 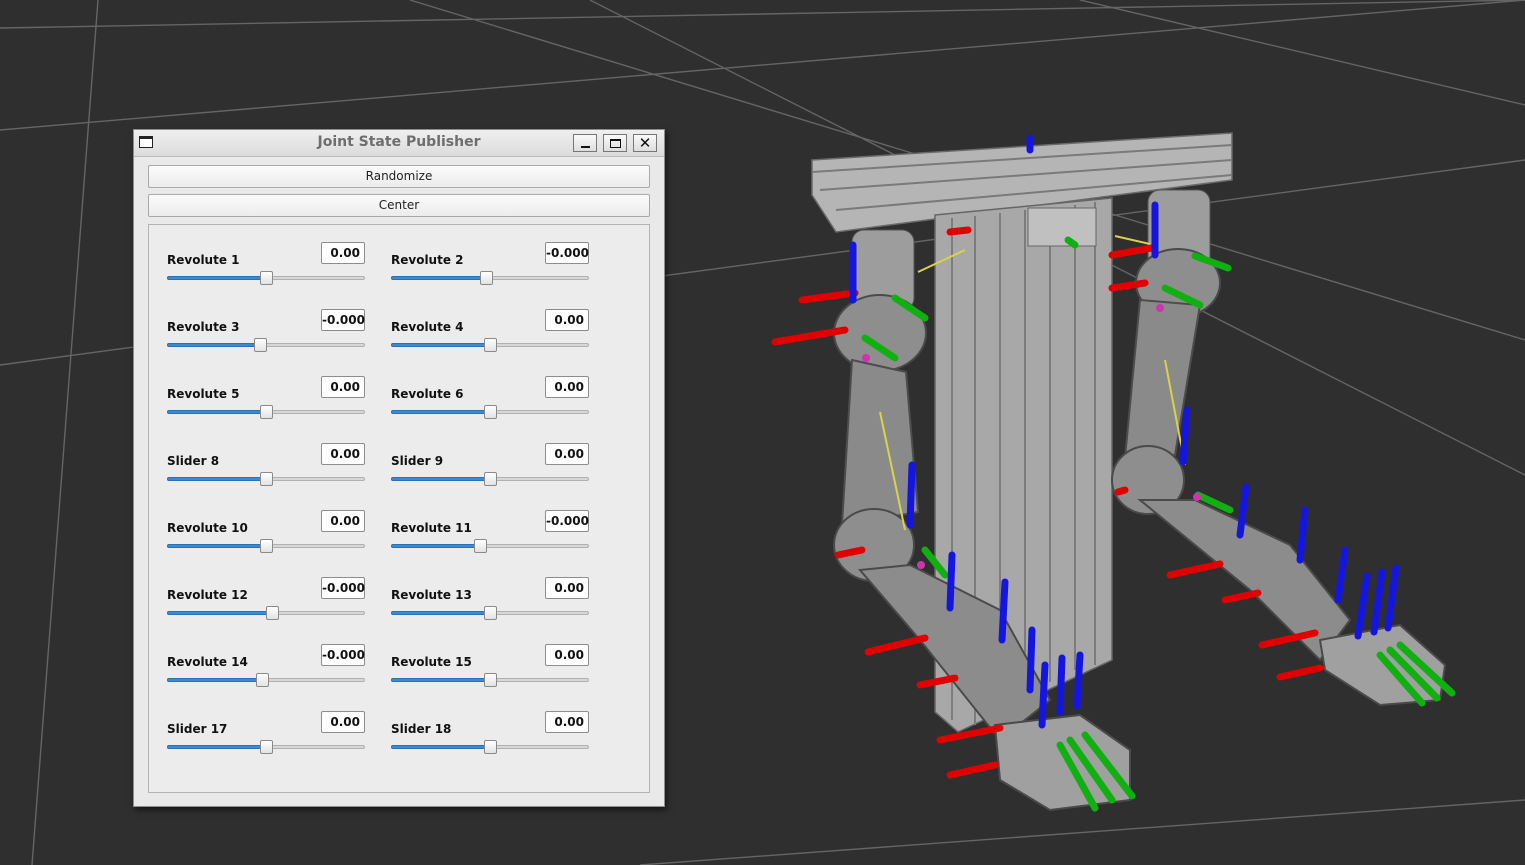 I want to click on joint-control-revolute-6: Revolute 6 0.00, so click(x=491, y=404).